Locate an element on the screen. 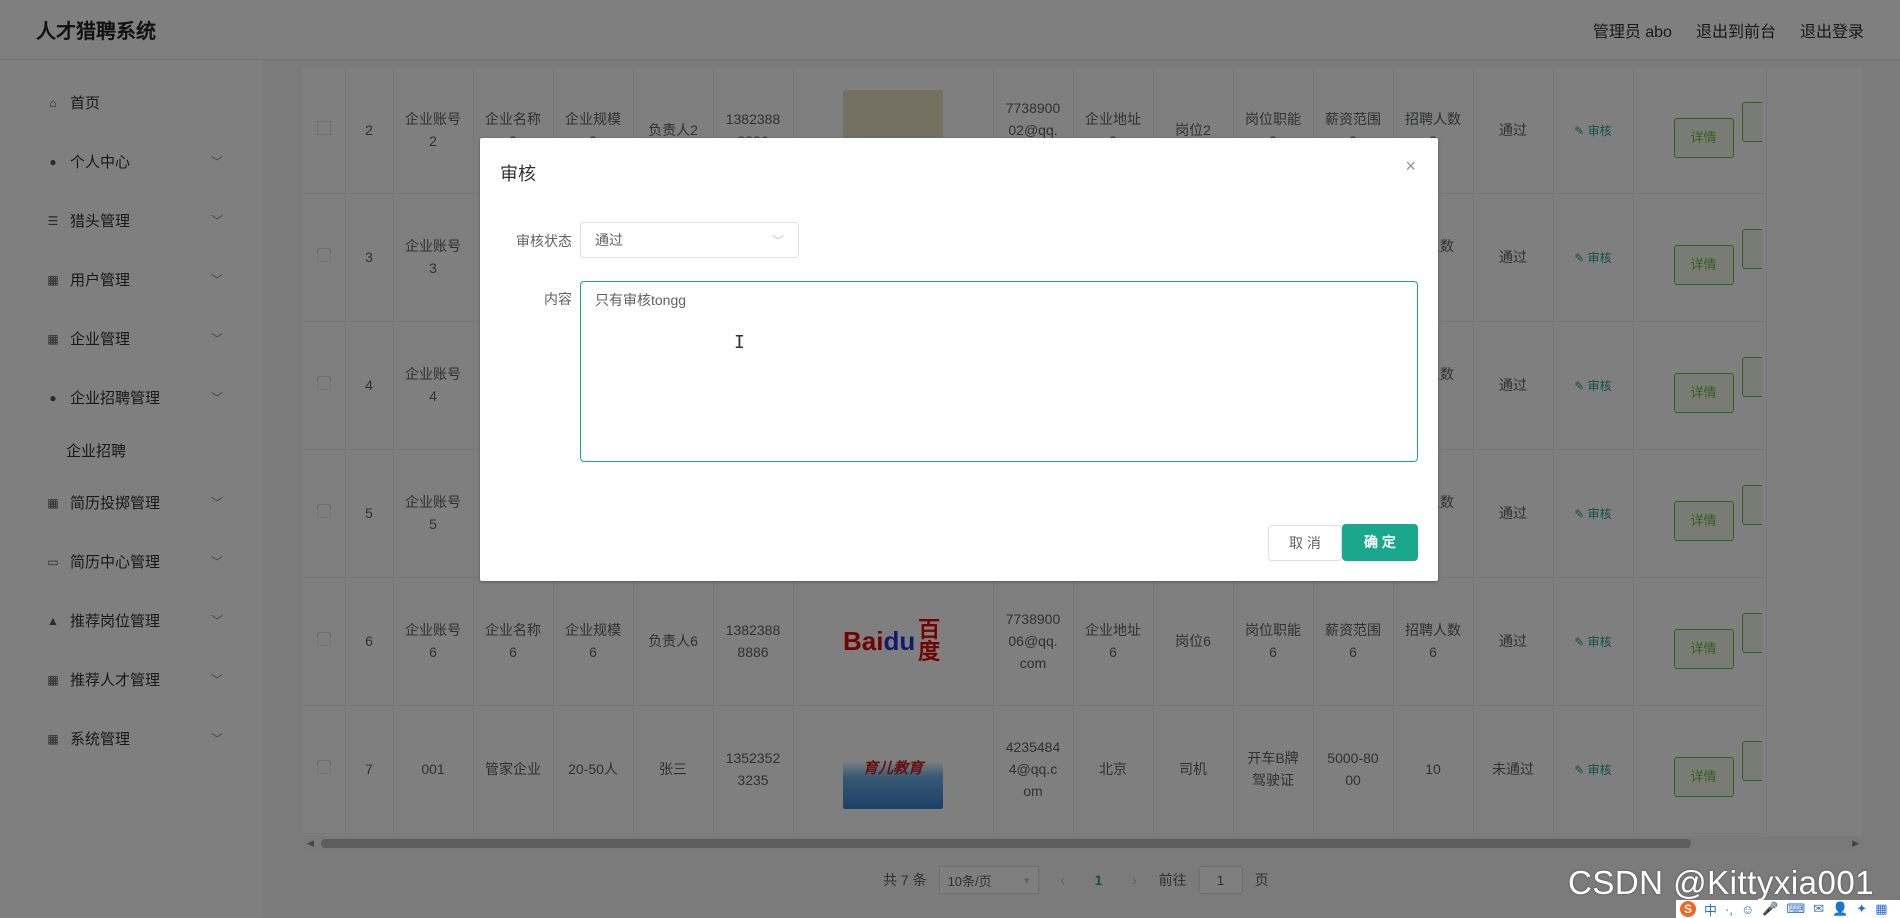  ime-tool-icon: 中 is located at coordinates (1710, 909).